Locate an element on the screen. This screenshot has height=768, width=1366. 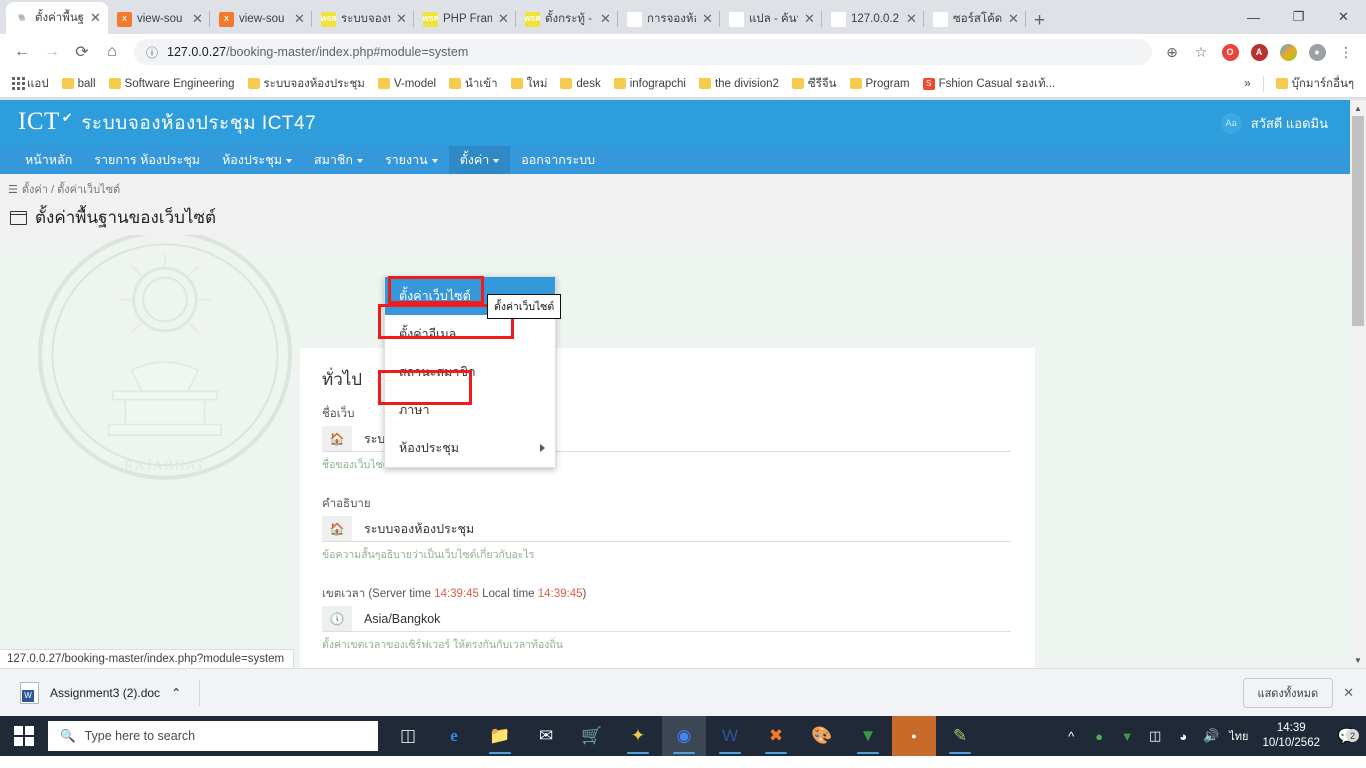
taskbar-search-input: 🔍 Type here to search is located at coordinates (213, 736).